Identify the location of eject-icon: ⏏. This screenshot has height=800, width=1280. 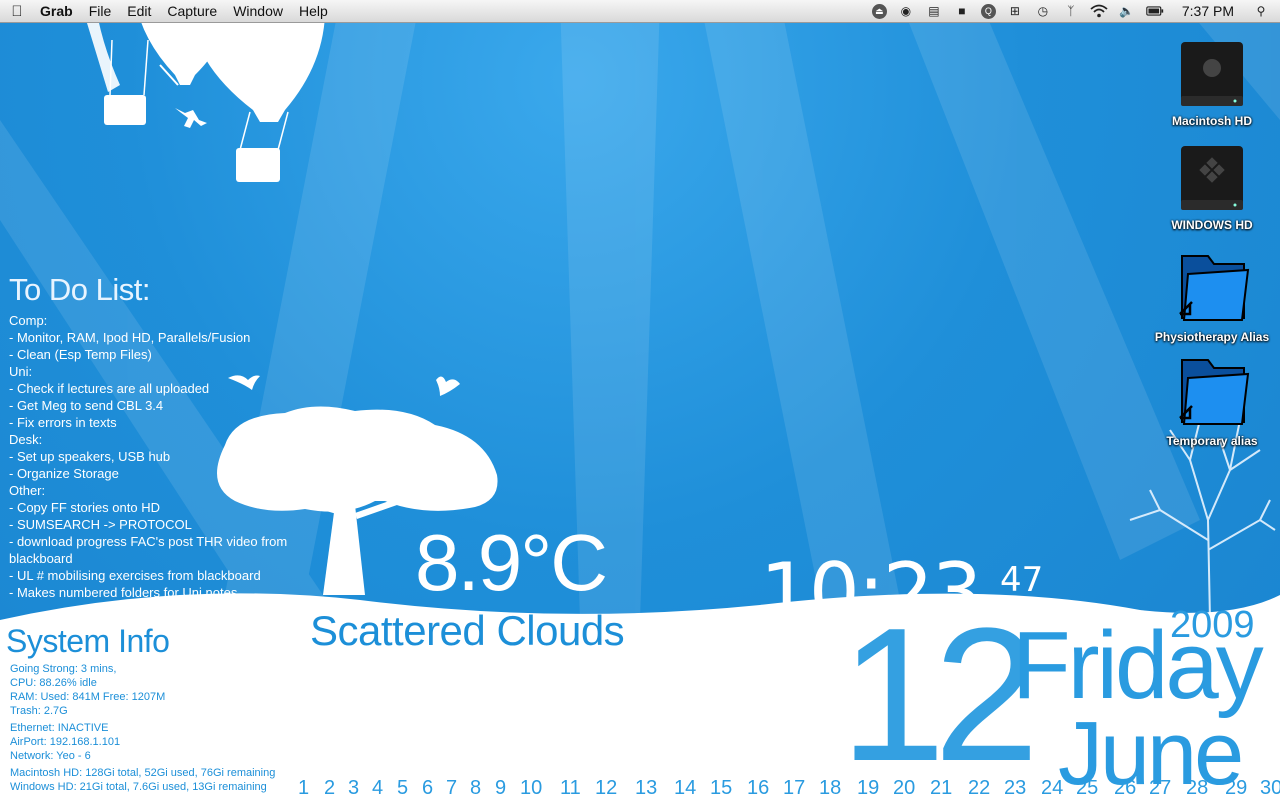
(879, 11).